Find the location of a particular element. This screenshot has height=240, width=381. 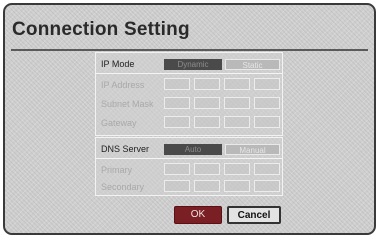

ip-address-field is located at coordinates (223, 85).